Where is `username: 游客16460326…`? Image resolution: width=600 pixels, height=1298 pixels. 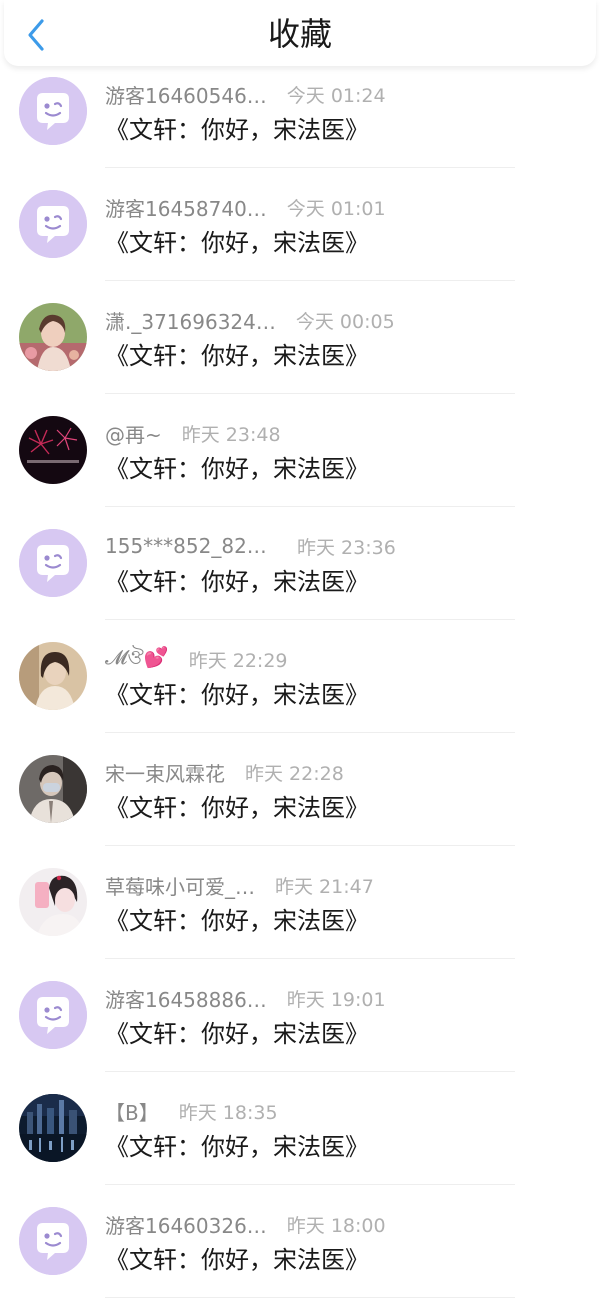 username: 游客16460326… is located at coordinates (186, 1224).